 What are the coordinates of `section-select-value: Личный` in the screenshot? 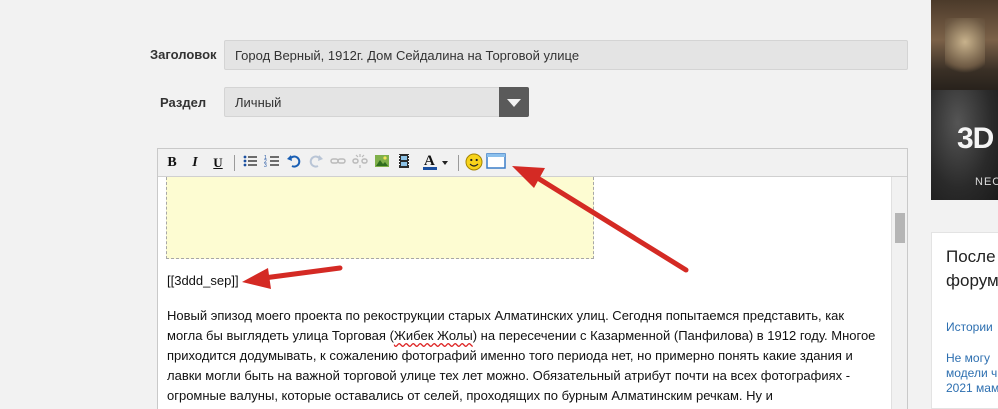 It's located at (258, 102).